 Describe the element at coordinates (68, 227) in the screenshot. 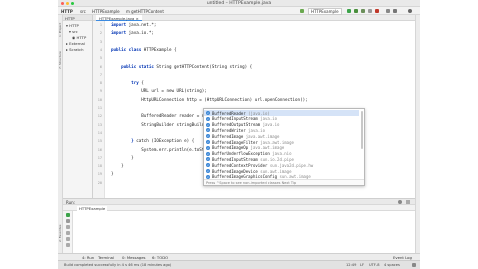

I see `scroll-to-end-icon` at that location.